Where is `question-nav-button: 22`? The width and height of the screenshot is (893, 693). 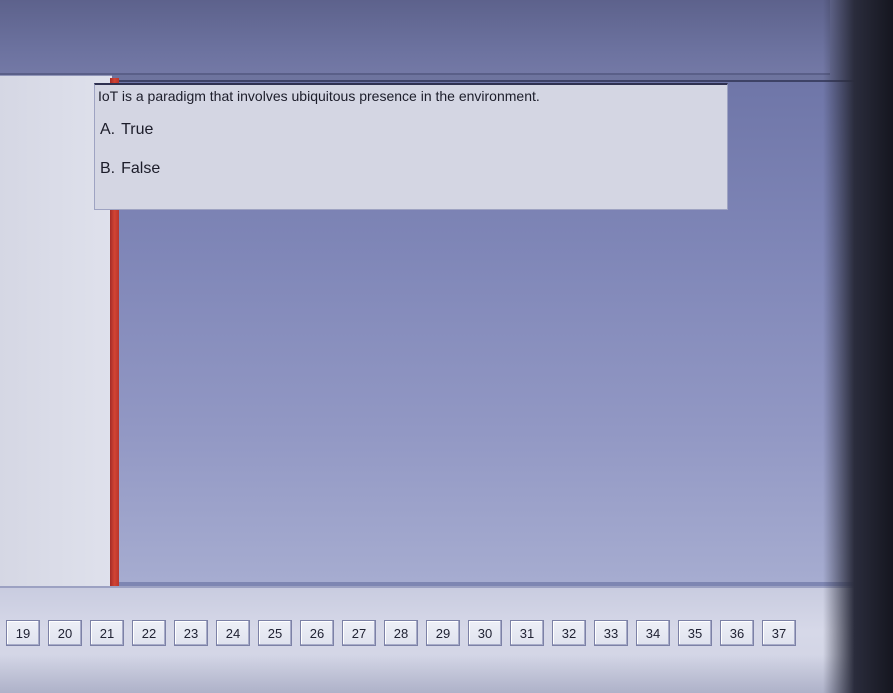
question-nav-button: 22 is located at coordinates (149, 633).